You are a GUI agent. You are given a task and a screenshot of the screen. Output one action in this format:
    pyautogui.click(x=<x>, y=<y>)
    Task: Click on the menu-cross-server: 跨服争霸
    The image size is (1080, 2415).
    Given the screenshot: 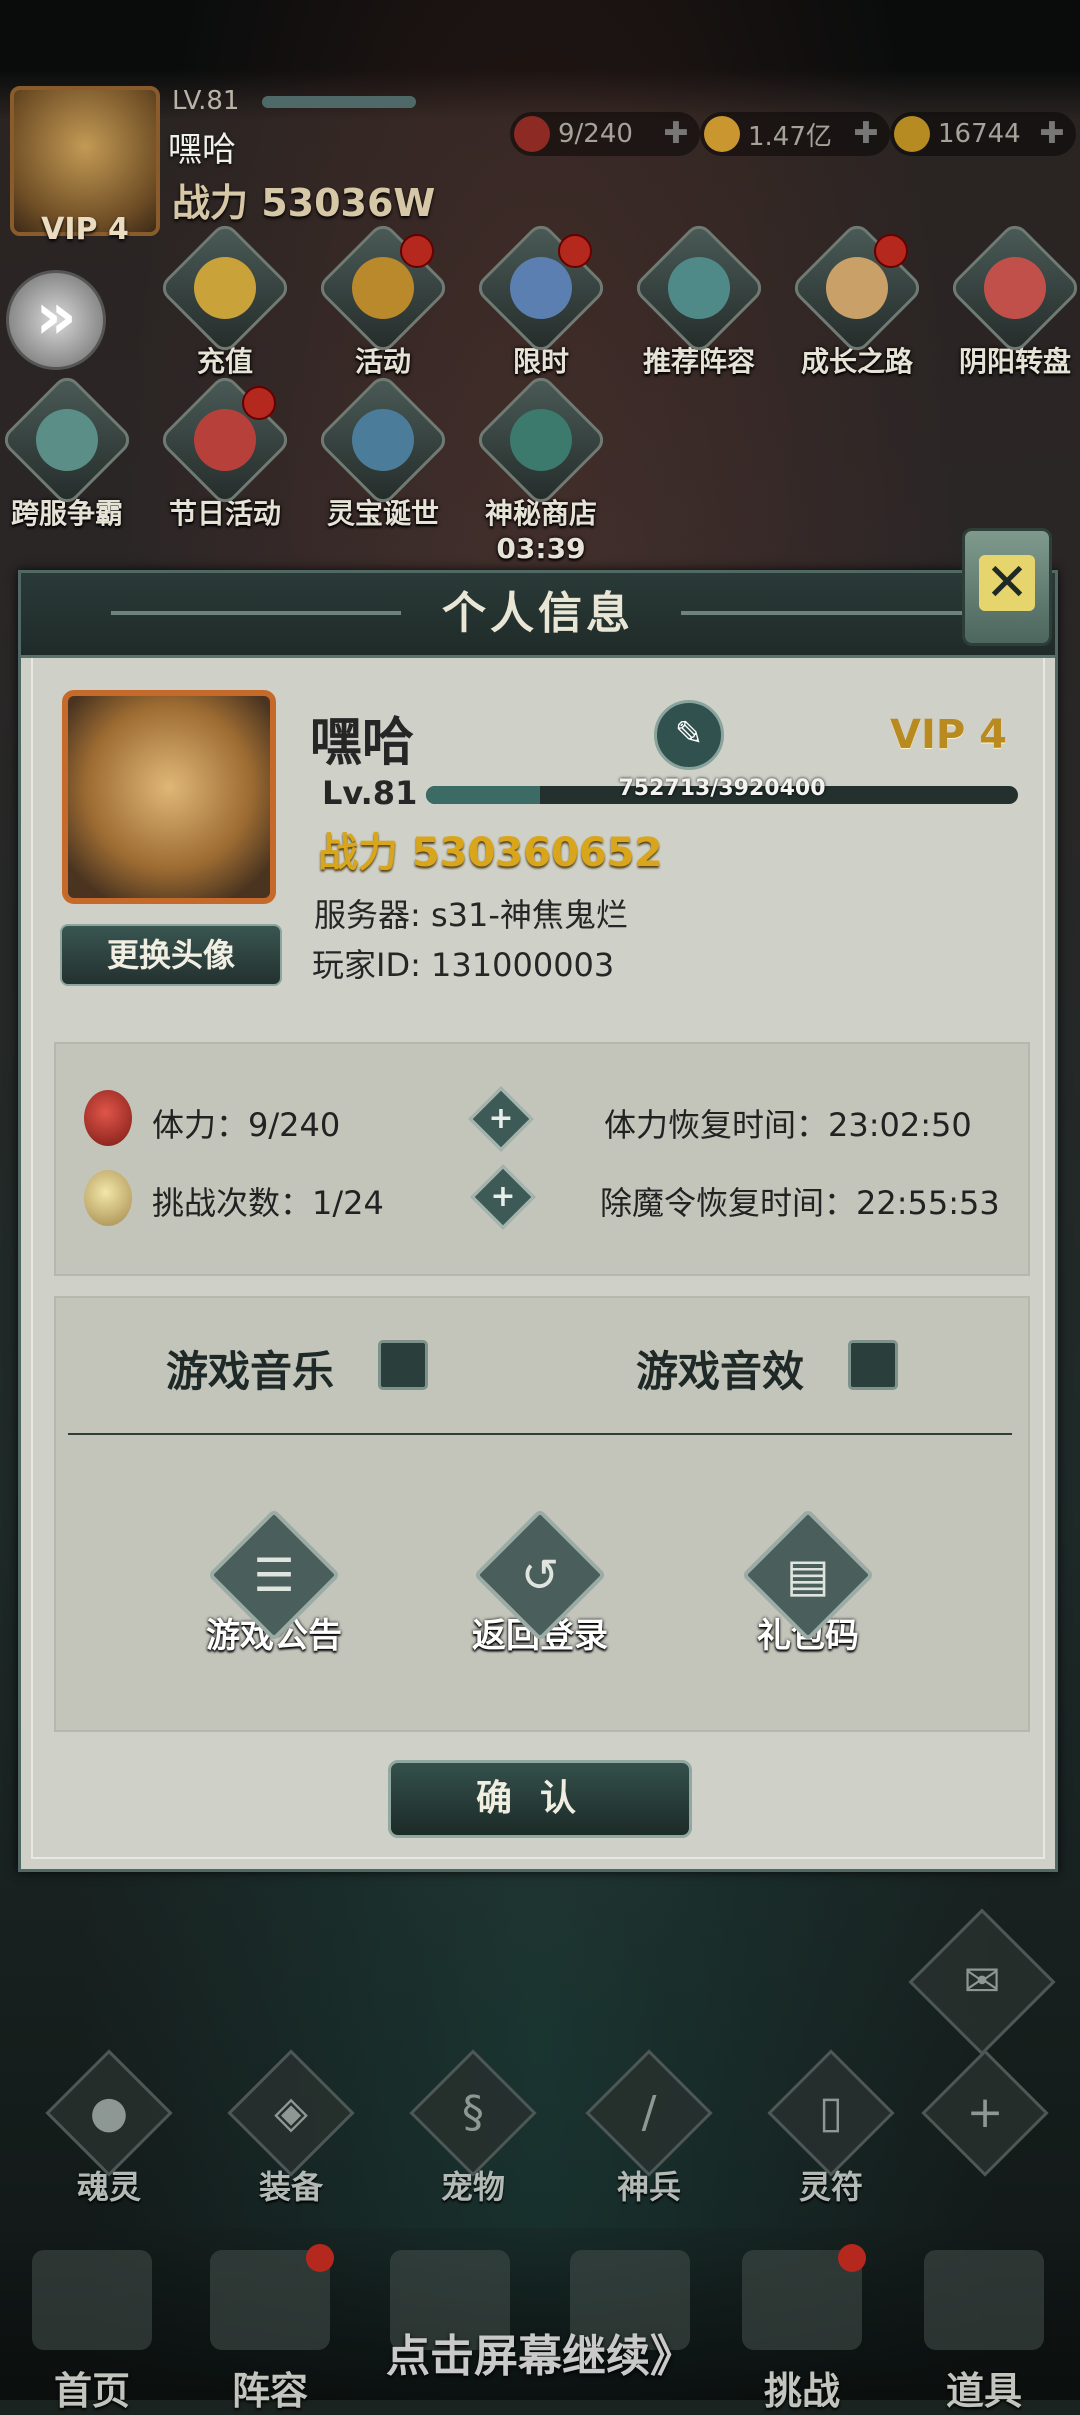 What is the action you would take?
    pyautogui.click(x=67, y=452)
    